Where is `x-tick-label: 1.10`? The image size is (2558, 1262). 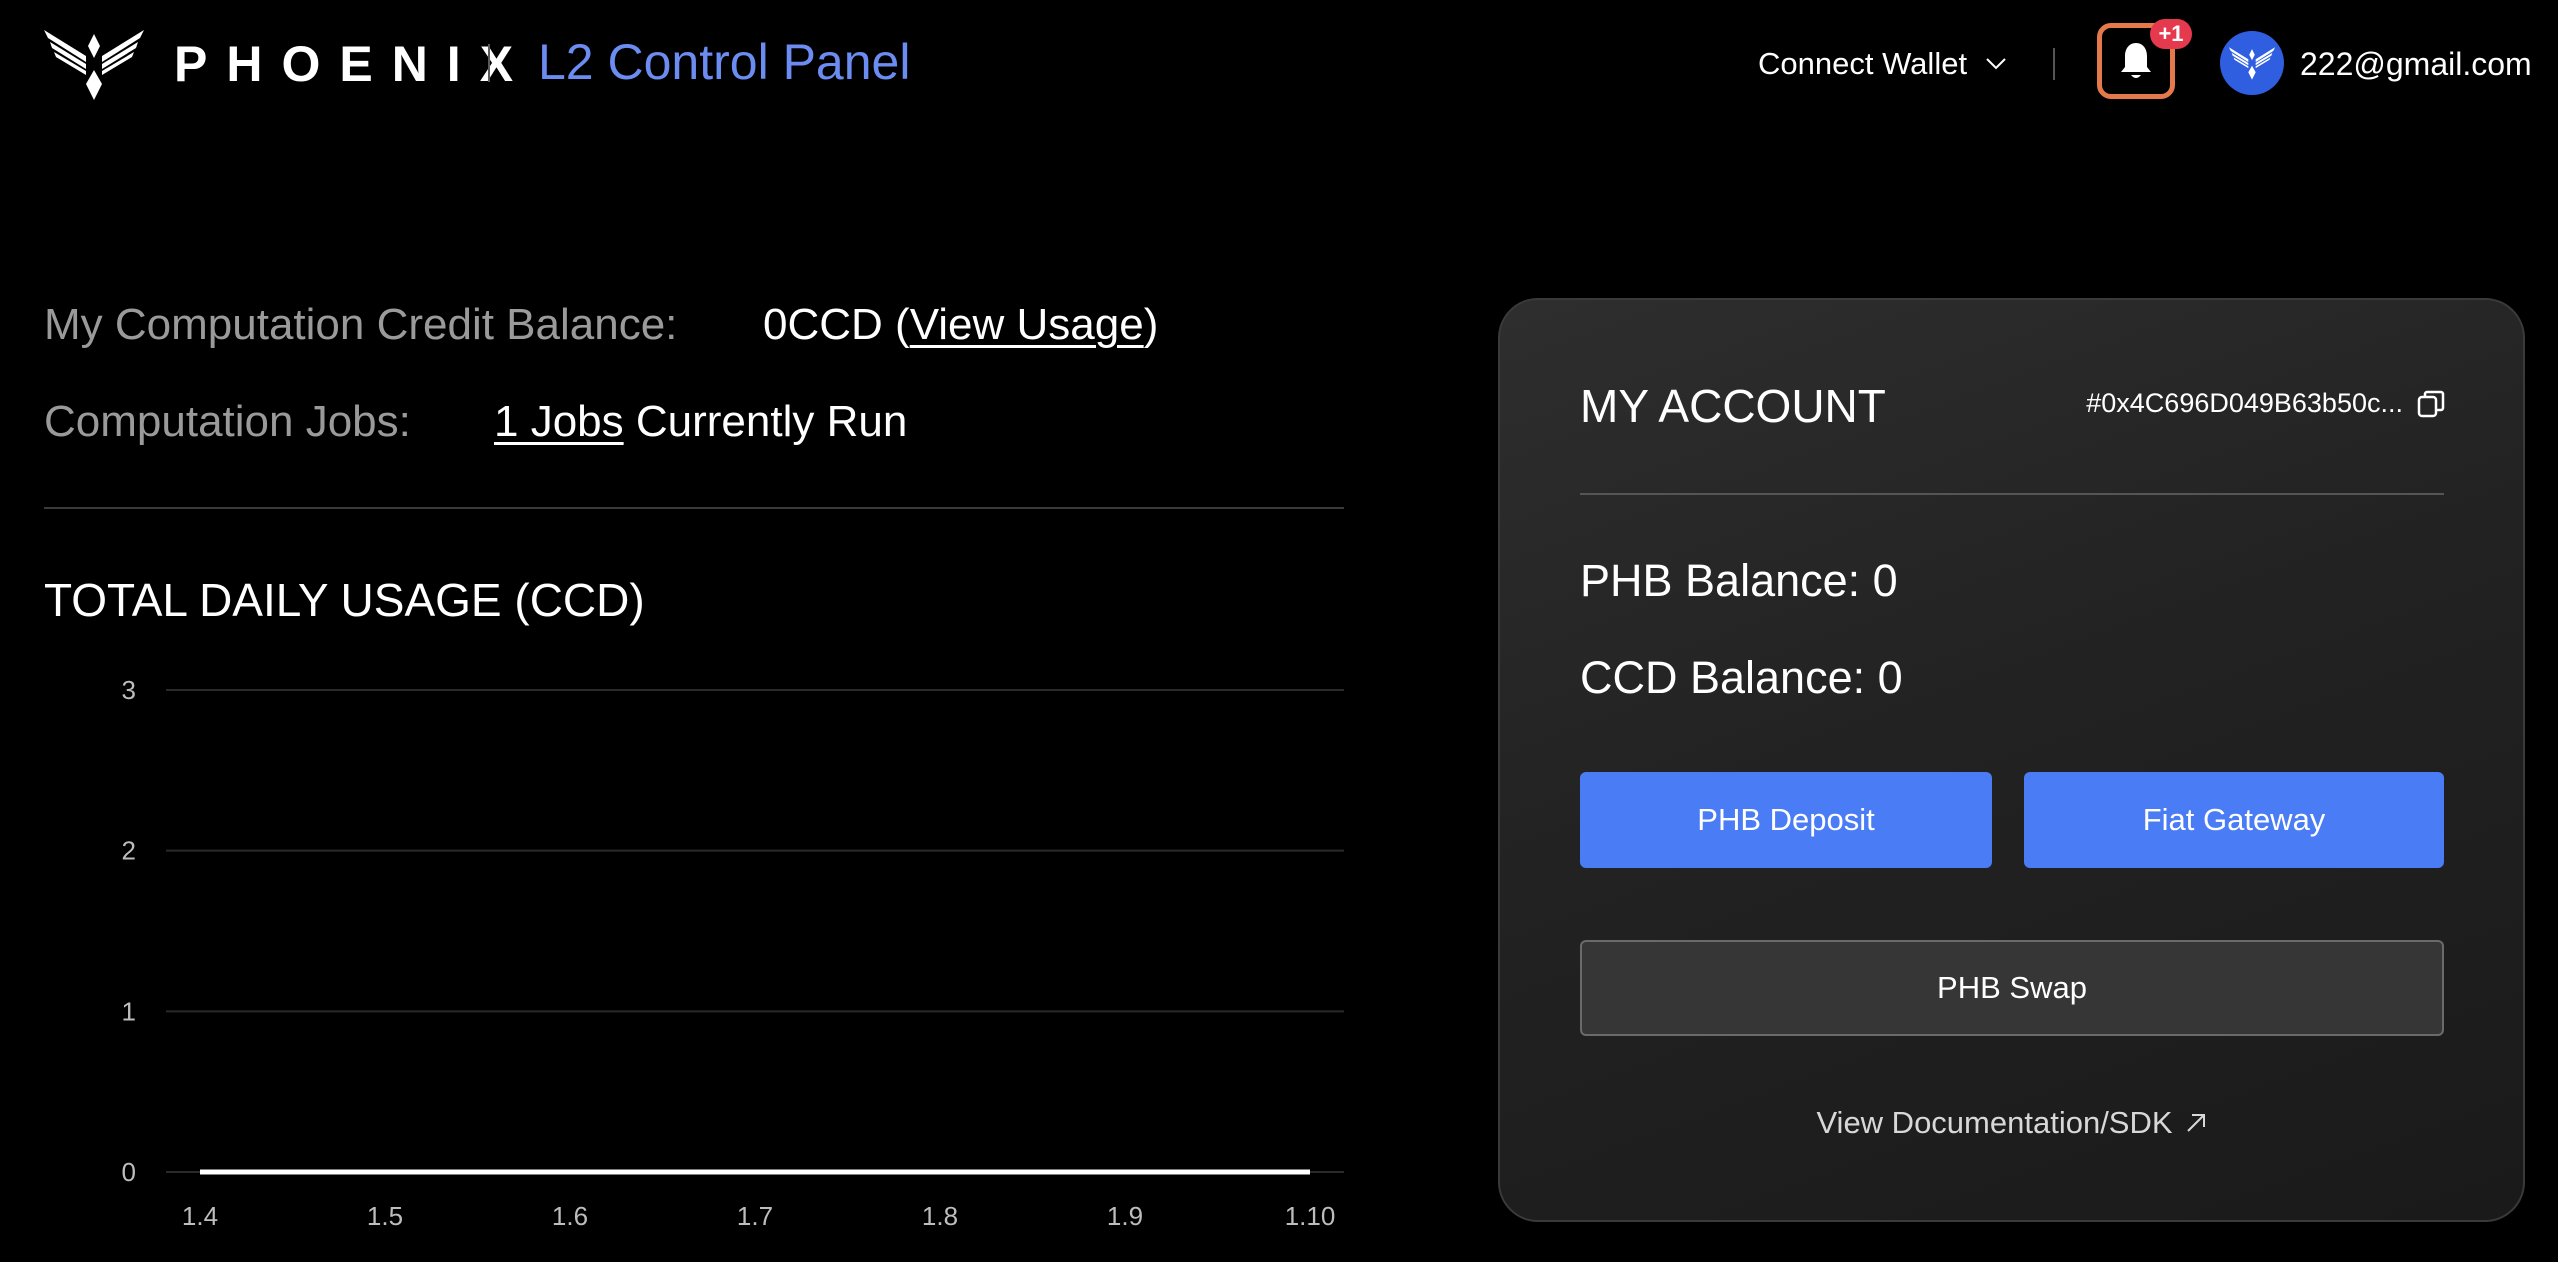 x-tick-label: 1.10 is located at coordinates (1310, 1216).